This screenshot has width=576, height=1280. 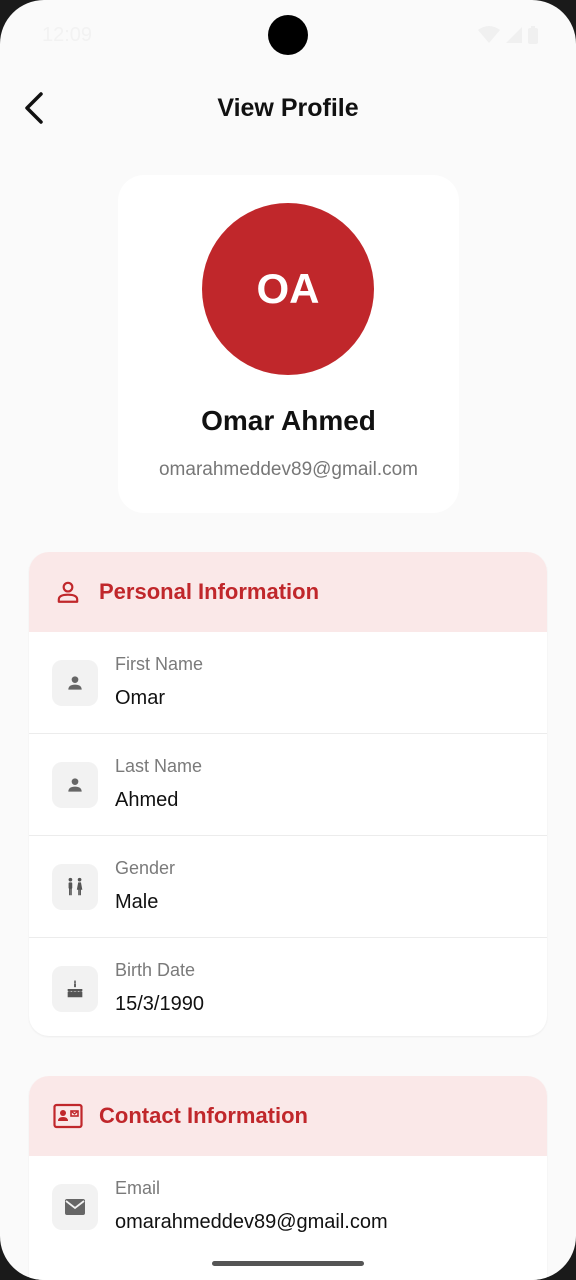 What do you see at coordinates (288, 785) in the screenshot?
I see `info-row-last-name: Last Name Ahmed` at bounding box center [288, 785].